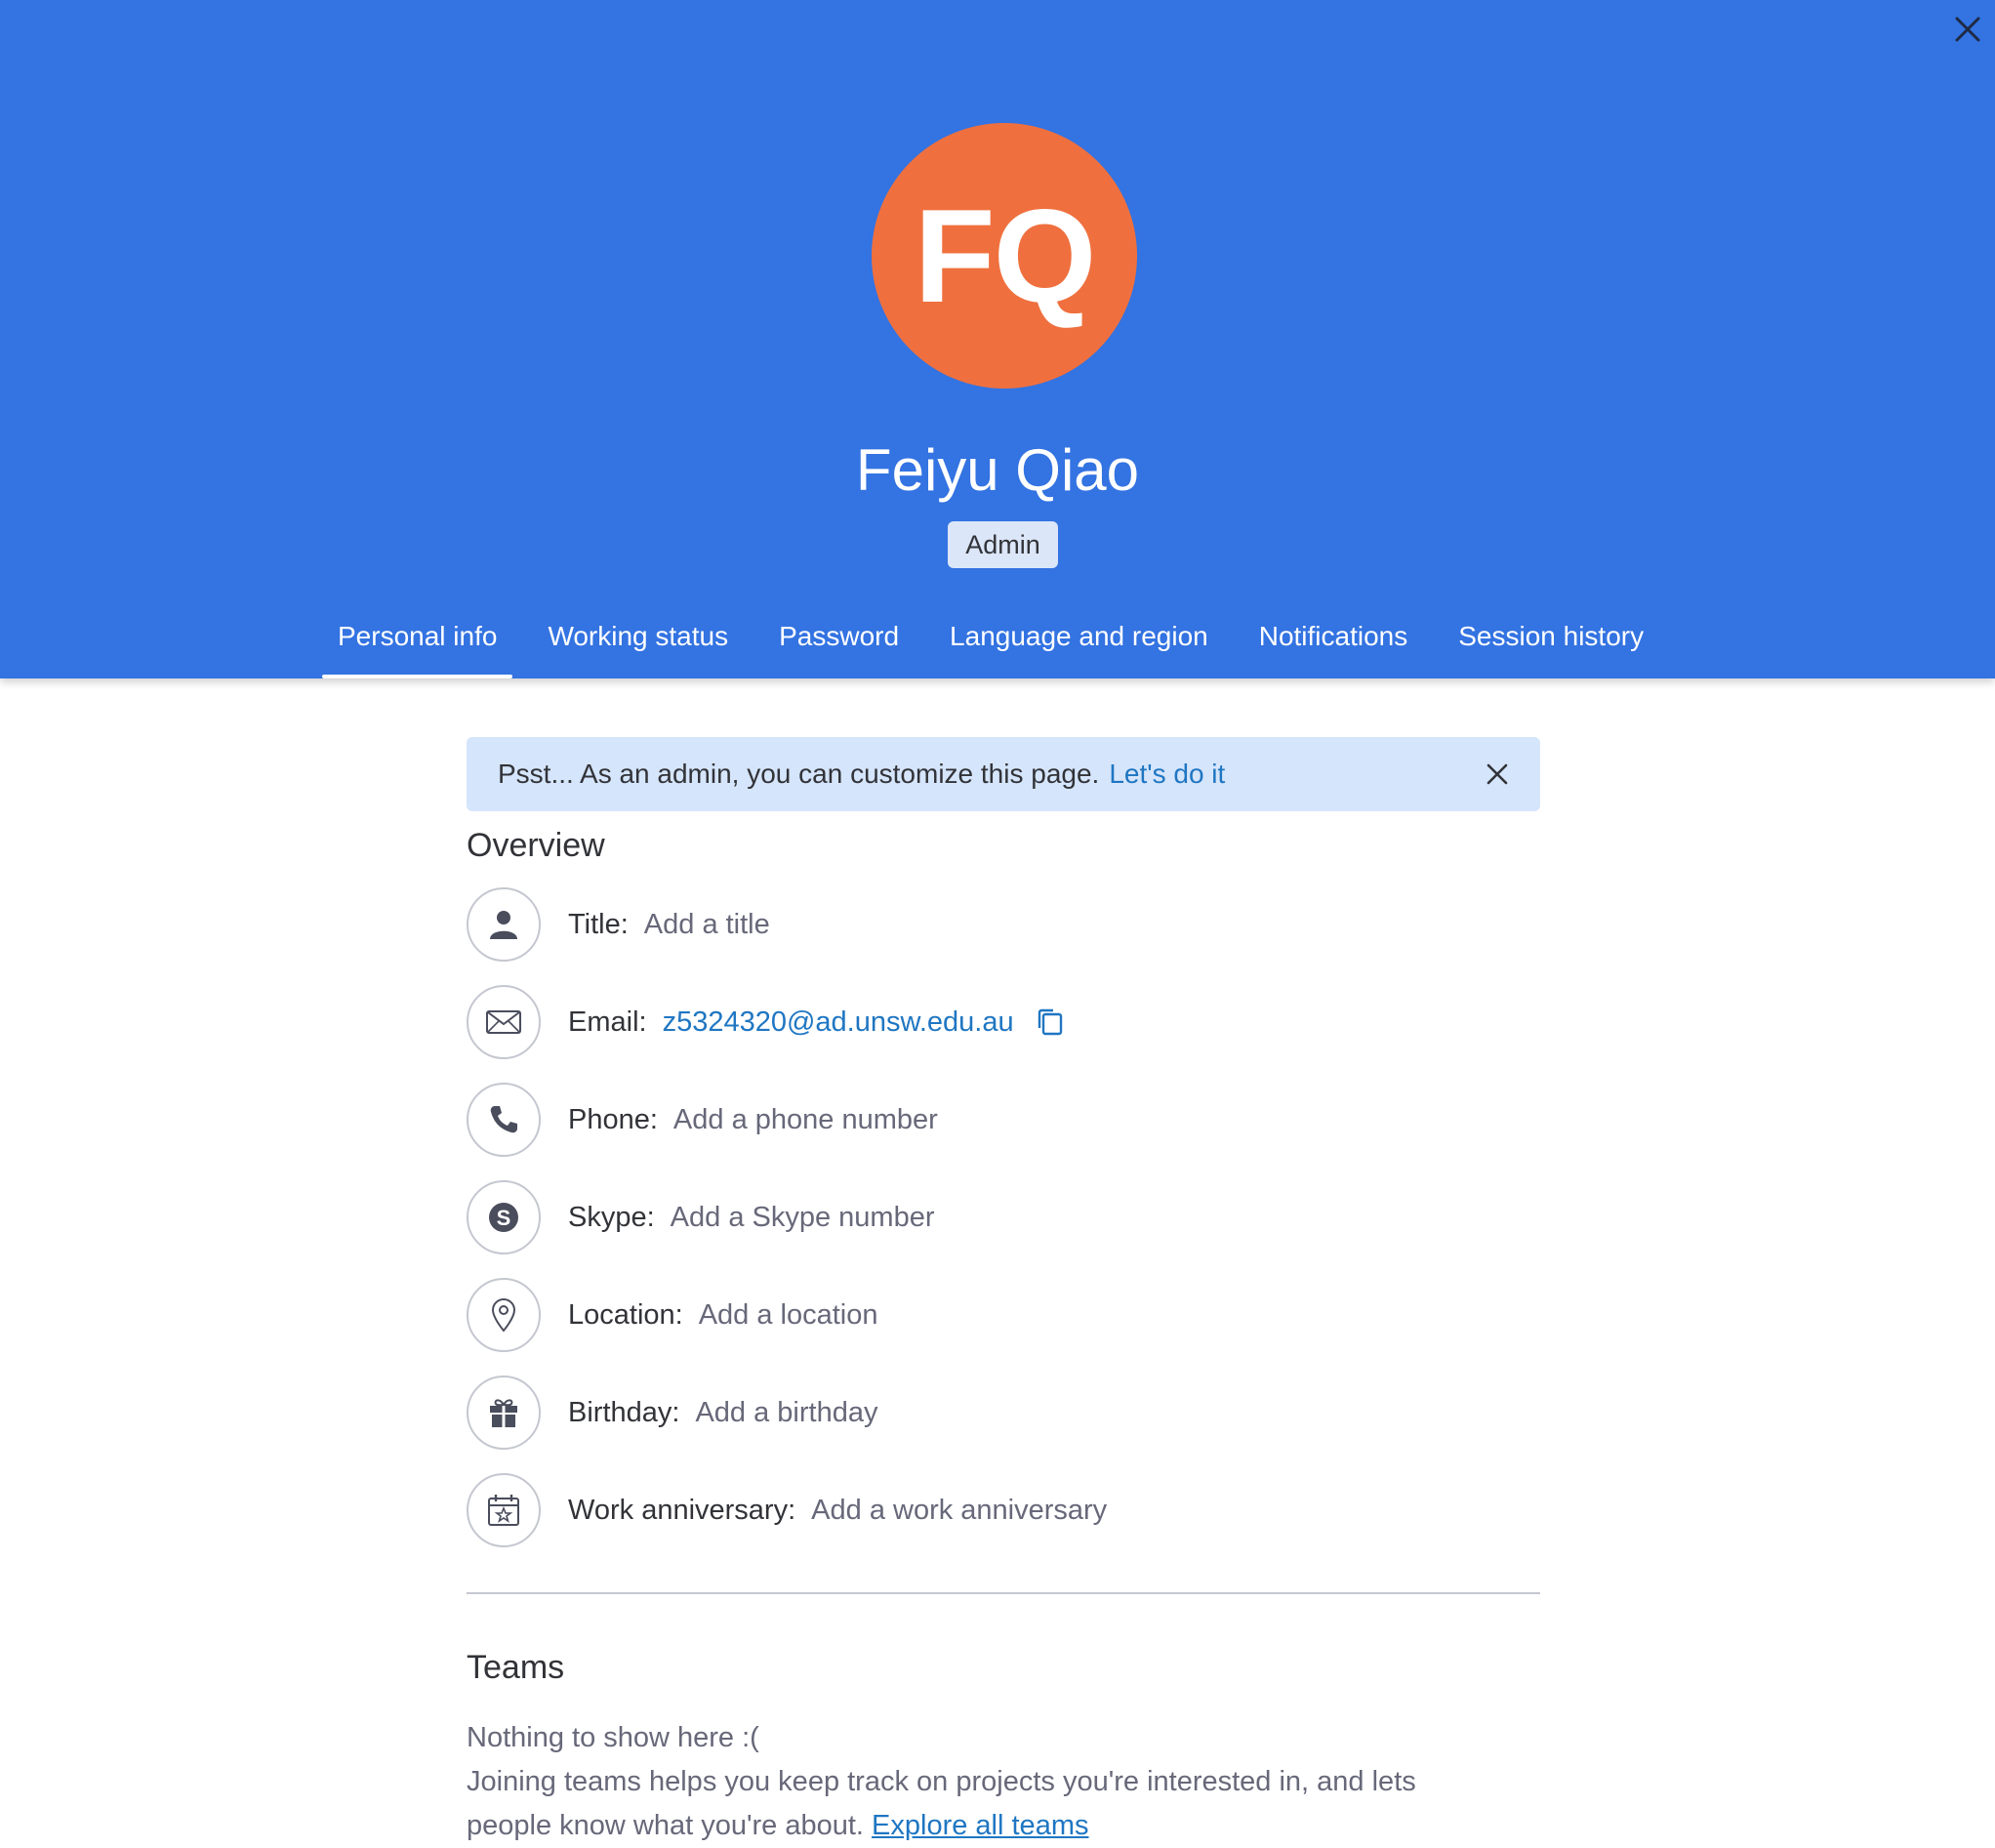  What do you see at coordinates (613, 1737) in the screenshot?
I see `teams-empty-text: Nothing to show here :(` at bounding box center [613, 1737].